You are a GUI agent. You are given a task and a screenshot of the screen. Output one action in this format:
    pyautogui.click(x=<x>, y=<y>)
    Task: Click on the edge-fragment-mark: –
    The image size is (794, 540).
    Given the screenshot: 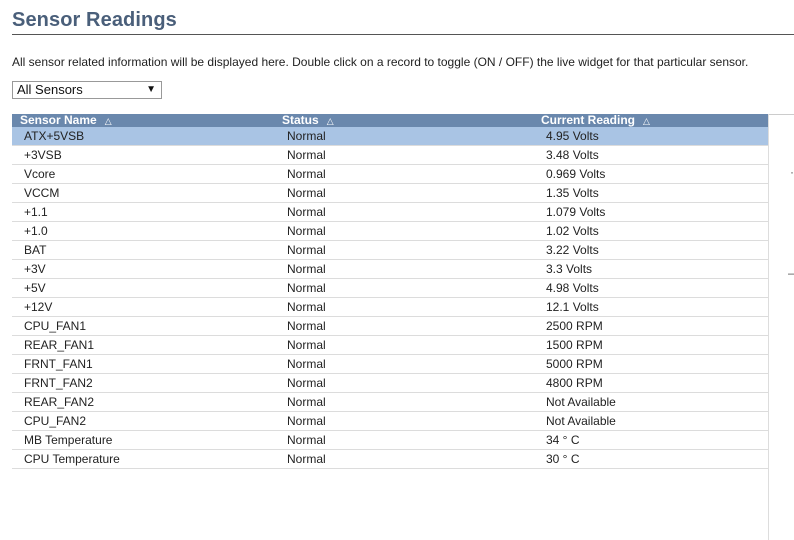 What is the action you would take?
    pyautogui.click(x=791, y=273)
    